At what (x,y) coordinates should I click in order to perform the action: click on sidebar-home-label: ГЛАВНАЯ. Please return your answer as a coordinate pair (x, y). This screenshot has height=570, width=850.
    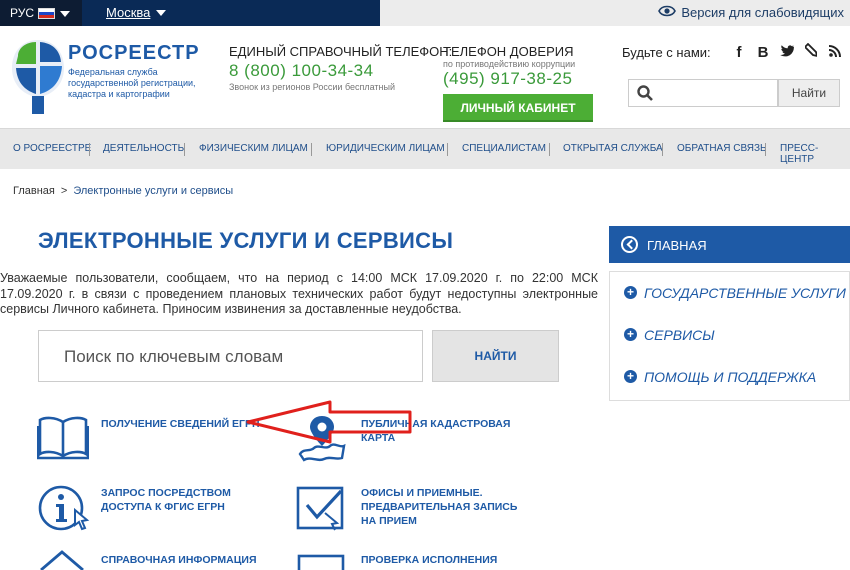
    Looking at the image, I should click on (677, 245).